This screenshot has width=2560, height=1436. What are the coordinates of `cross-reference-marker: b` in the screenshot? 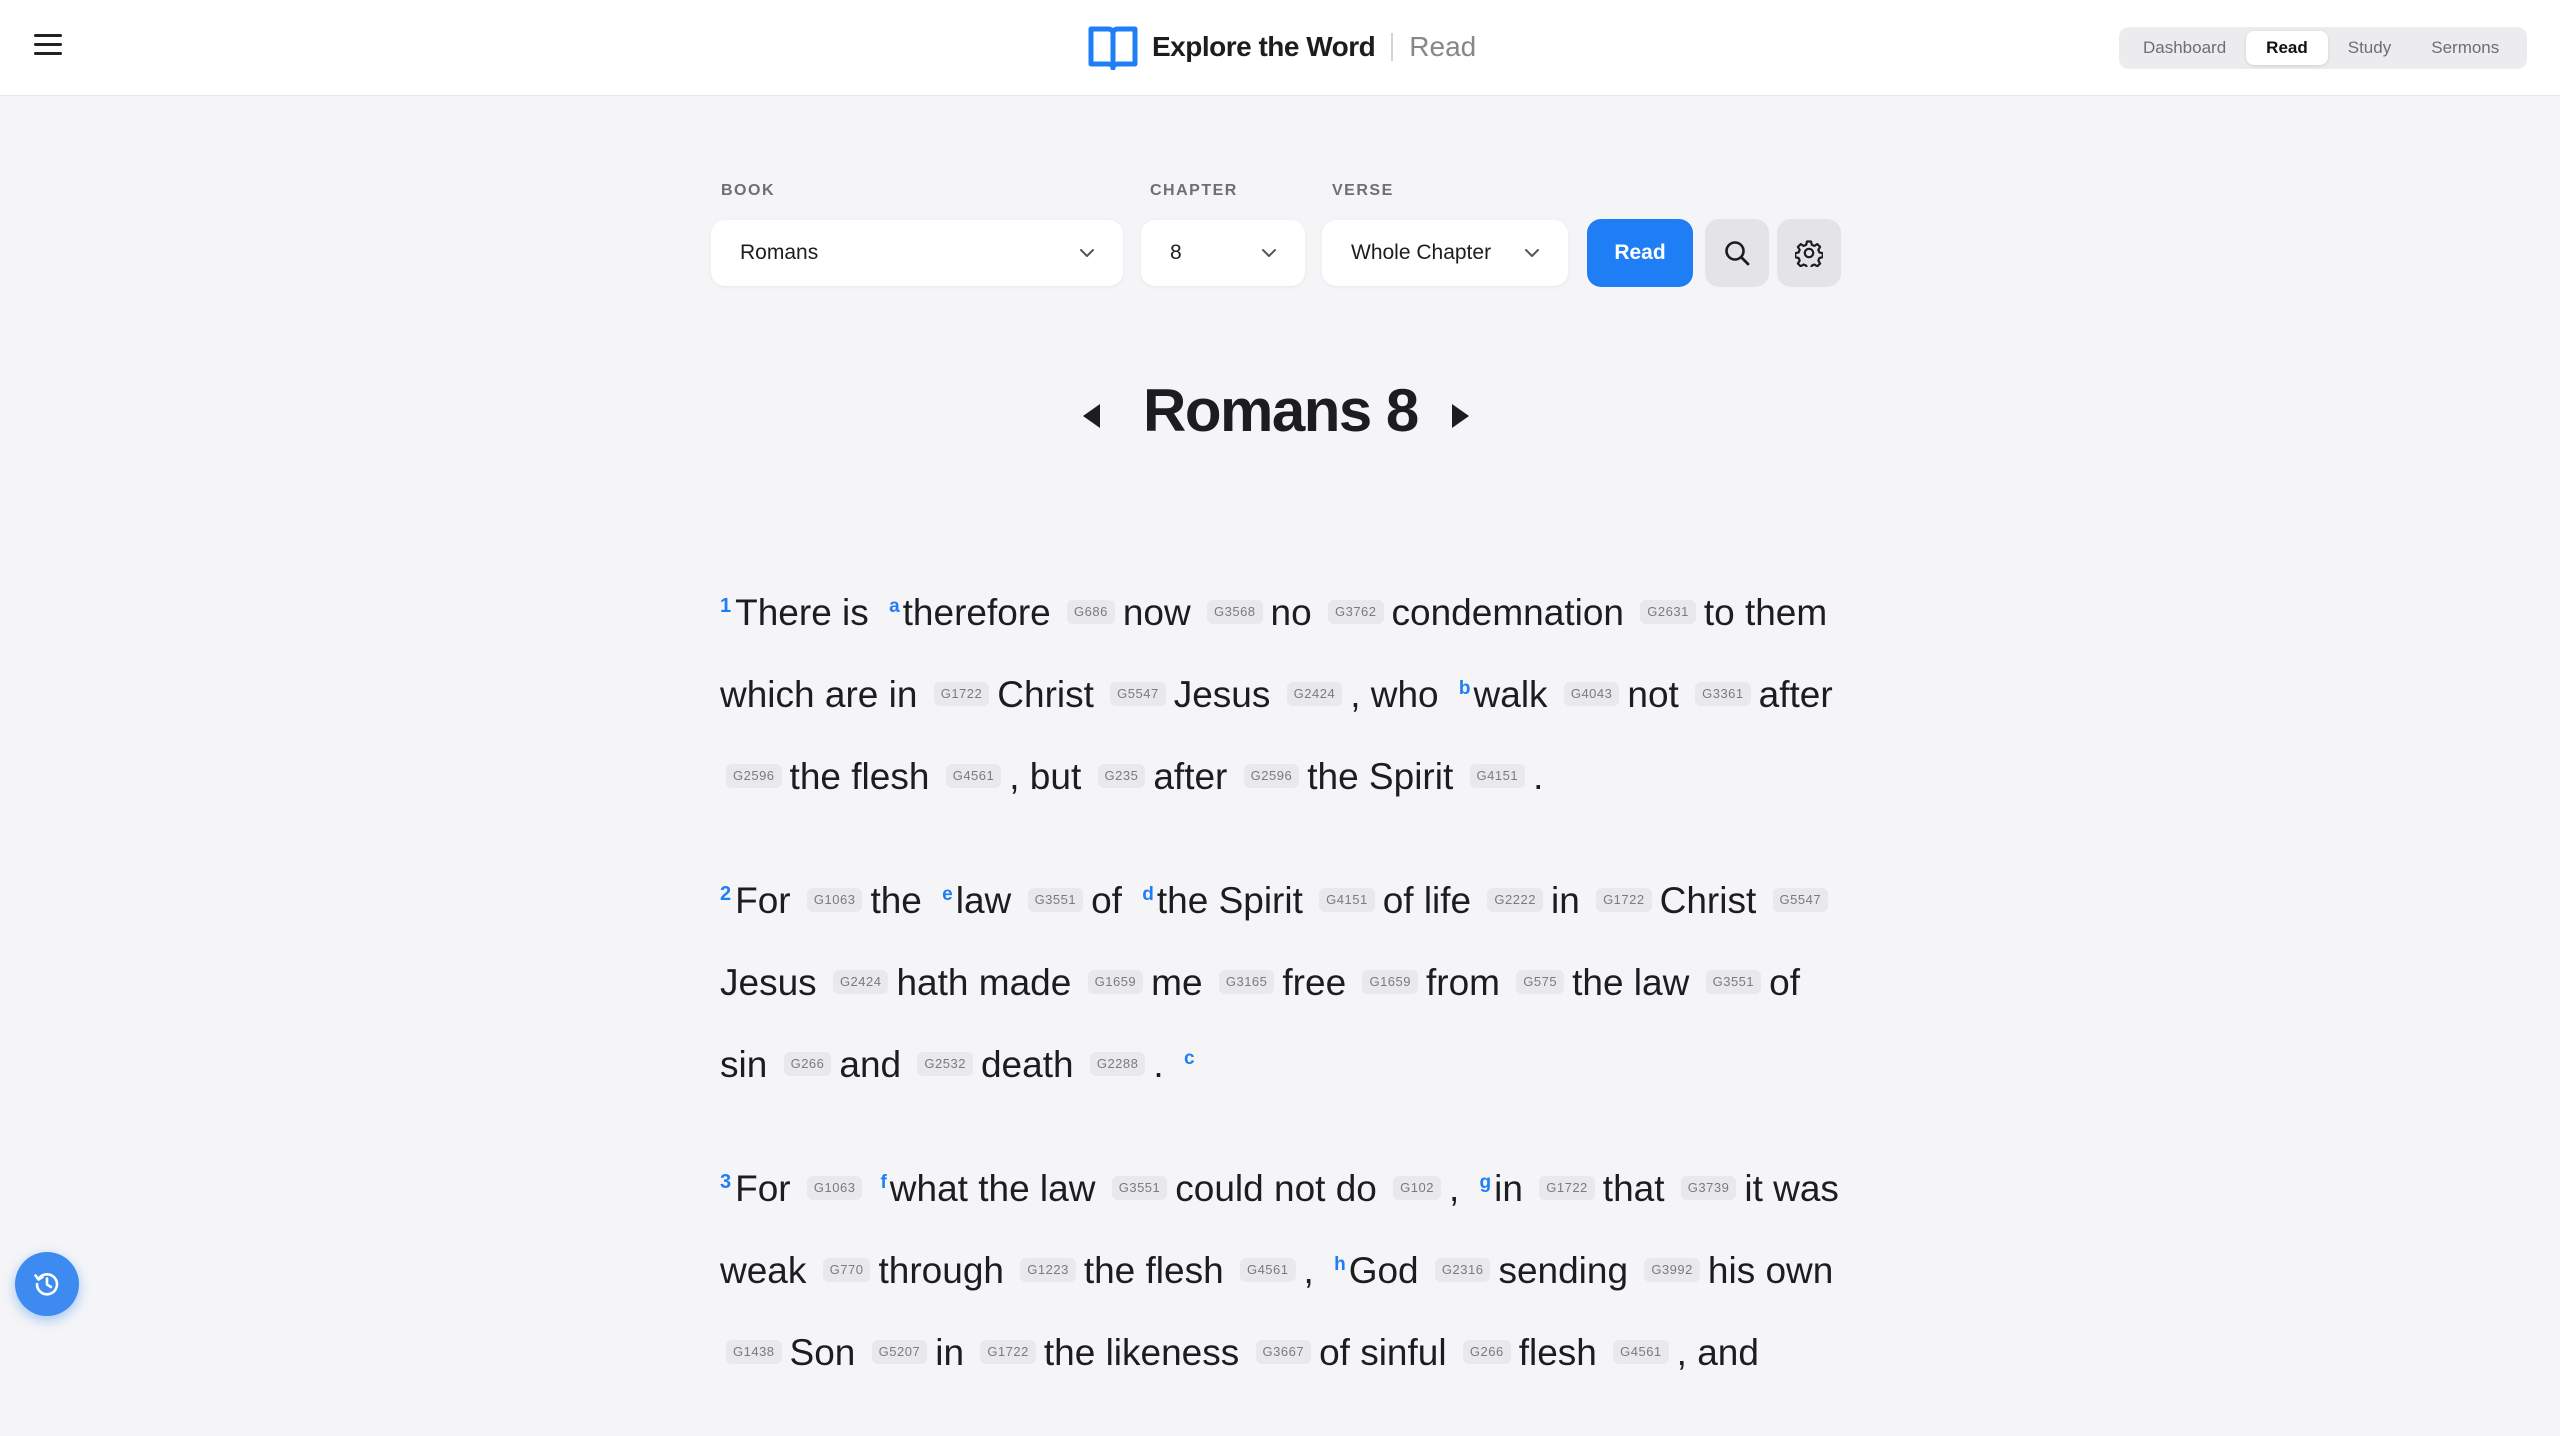 It's located at (1465, 688).